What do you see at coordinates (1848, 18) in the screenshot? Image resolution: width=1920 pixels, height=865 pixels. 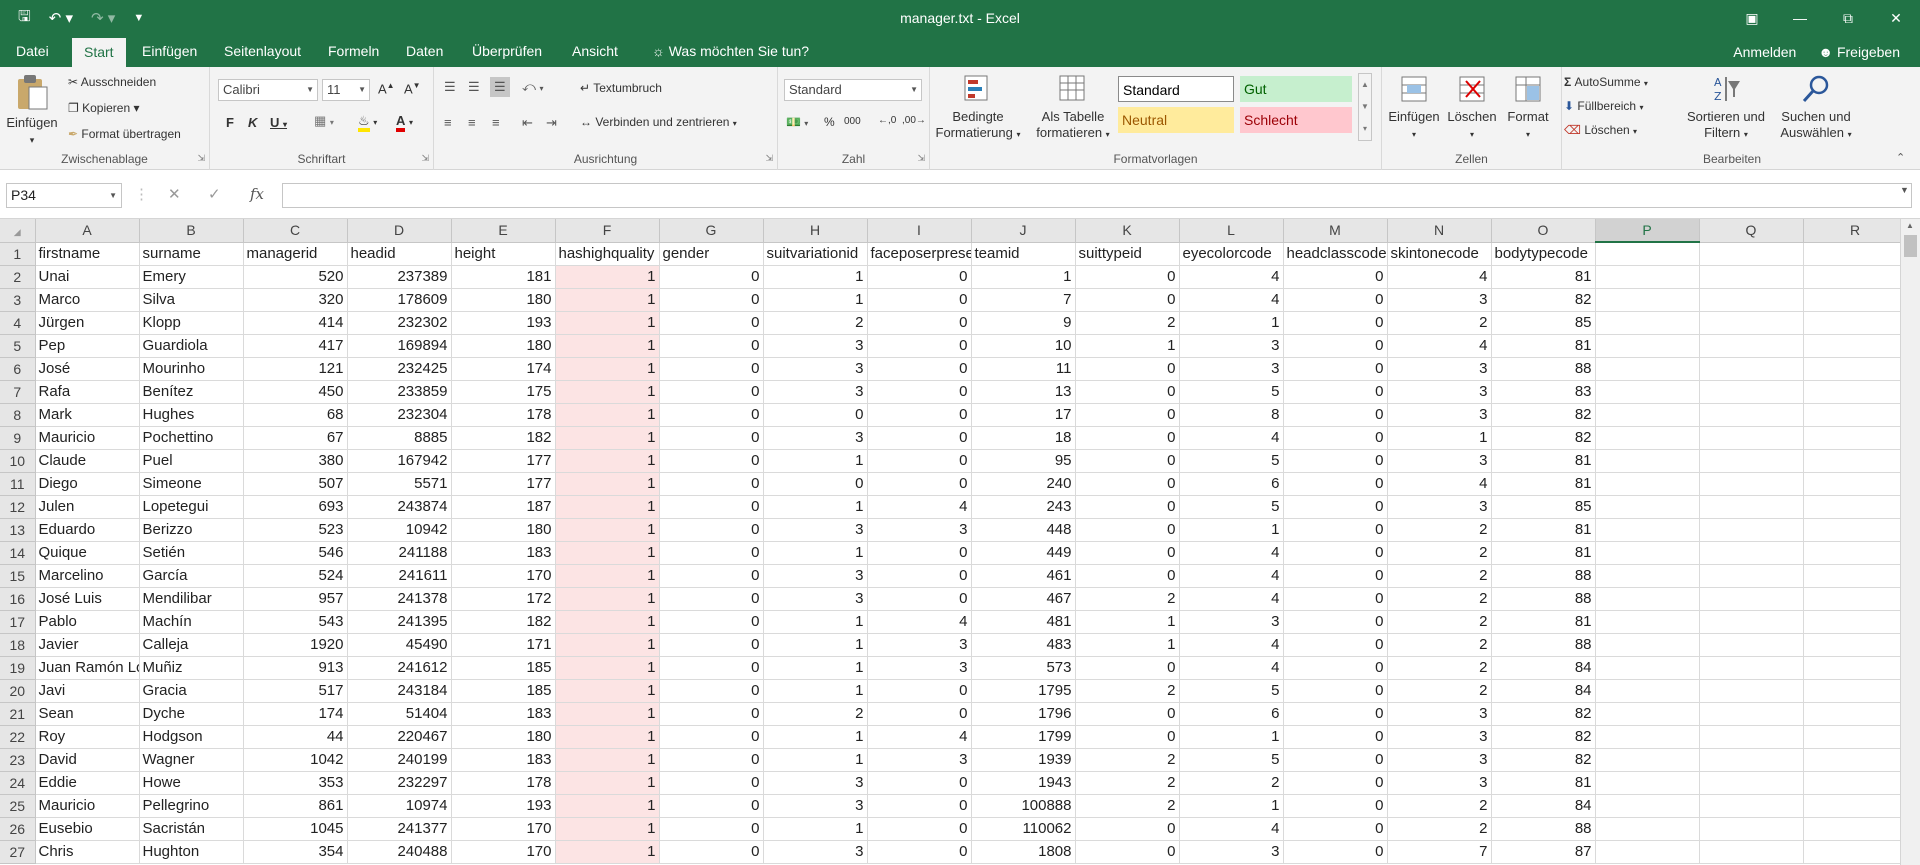 I see `restore-icon: ⧉` at bounding box center [1848, 18].